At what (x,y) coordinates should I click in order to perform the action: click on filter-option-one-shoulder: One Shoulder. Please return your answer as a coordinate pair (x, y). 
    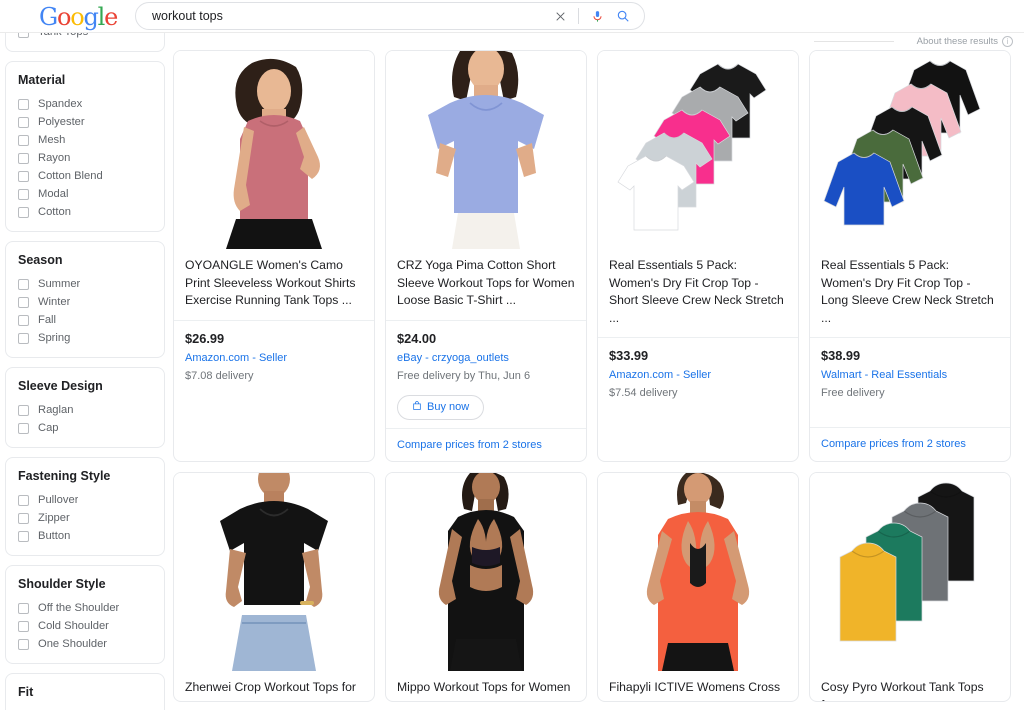
    Looking at the image, I should click on (85, 644).